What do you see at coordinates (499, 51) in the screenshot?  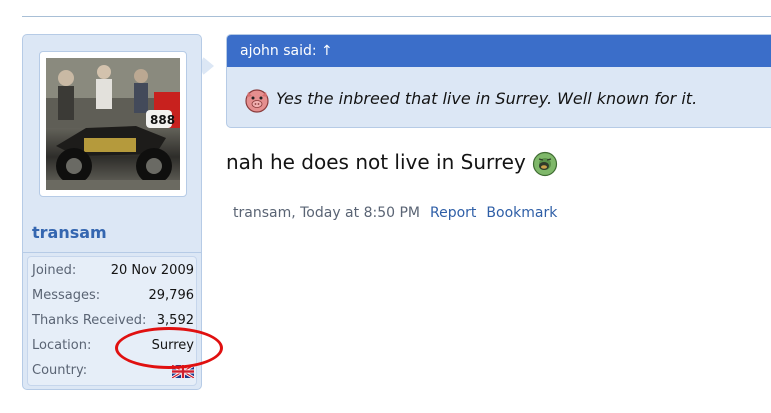 I see `quote-header: ajohn said: ↑` at bounding box center [499, 51].